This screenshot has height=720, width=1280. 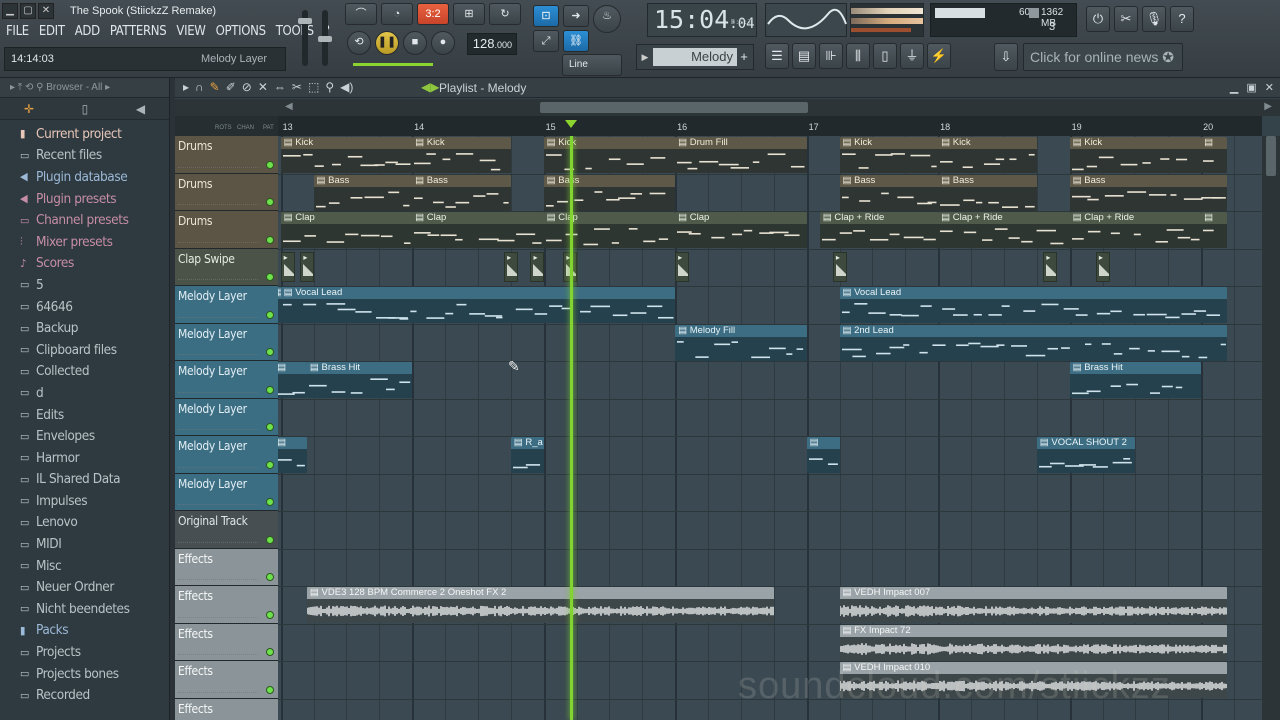 What do you see at coordinates (831, 56) in the screenshot?
I see `channel-rack-icon: ⊪` at bounding box center [831, 56].